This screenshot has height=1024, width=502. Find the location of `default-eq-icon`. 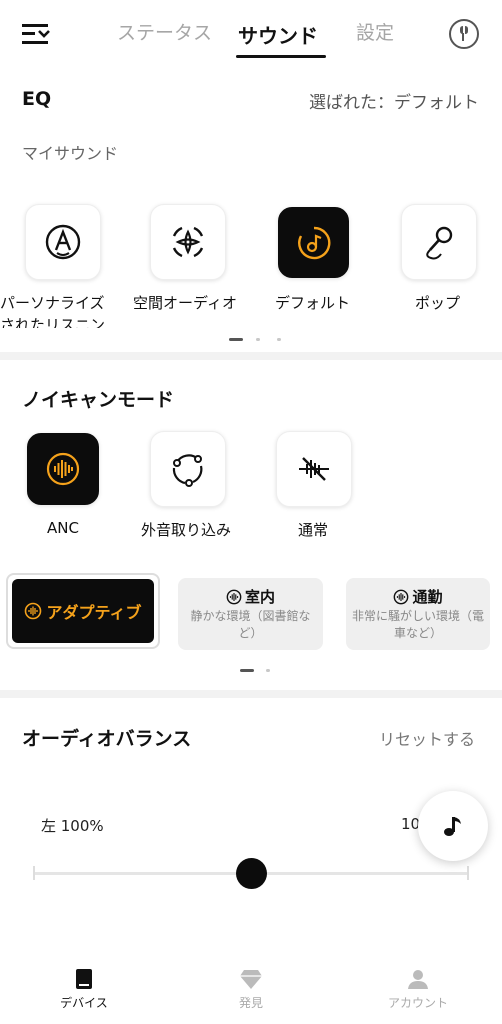

default-eq-icon is located at coordinates (313, 242).